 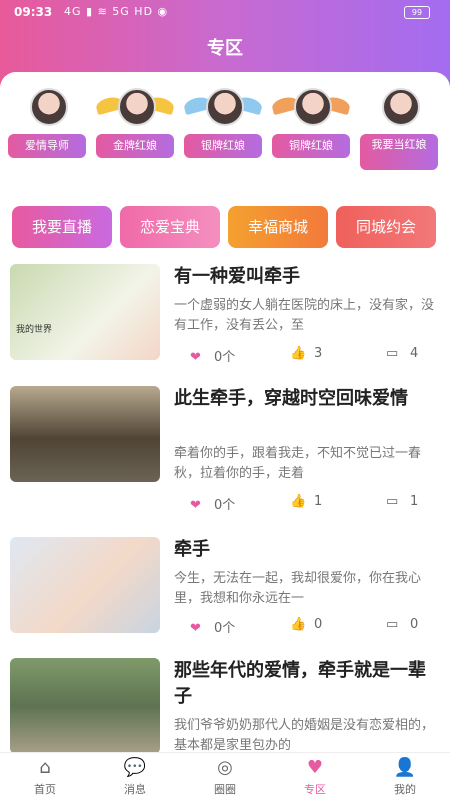 I want to click on tab-label: 首页, so click(x=45, y=789).